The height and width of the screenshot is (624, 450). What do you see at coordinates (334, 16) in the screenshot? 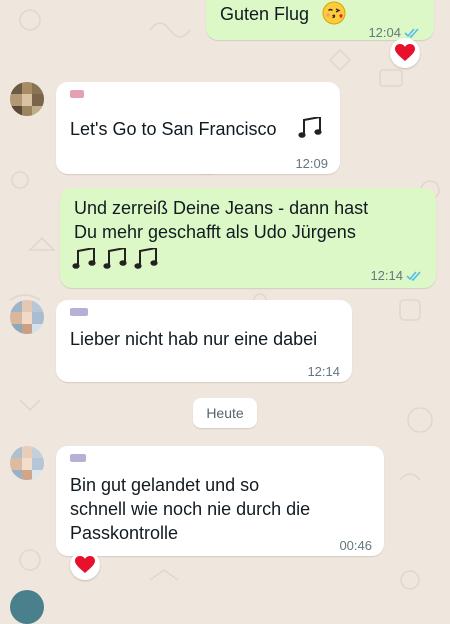
I see `kissing-face-emoji` at bounding box center [334, 16].